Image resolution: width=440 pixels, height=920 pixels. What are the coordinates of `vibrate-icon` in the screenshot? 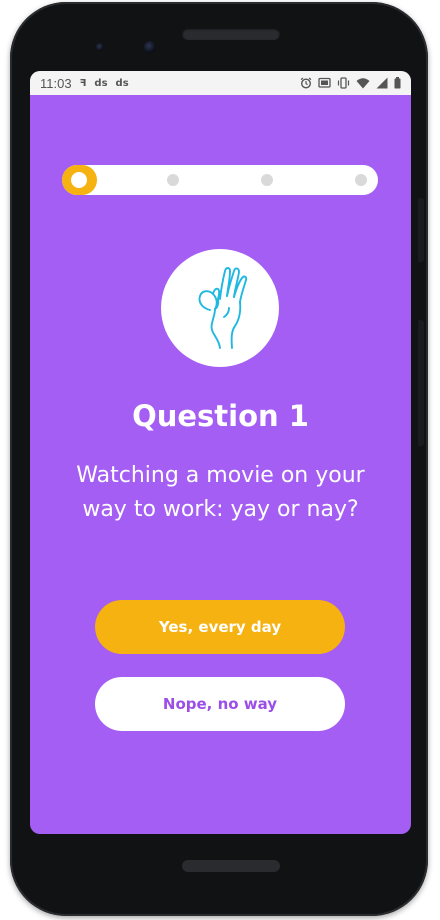 It's located at (343, 83).